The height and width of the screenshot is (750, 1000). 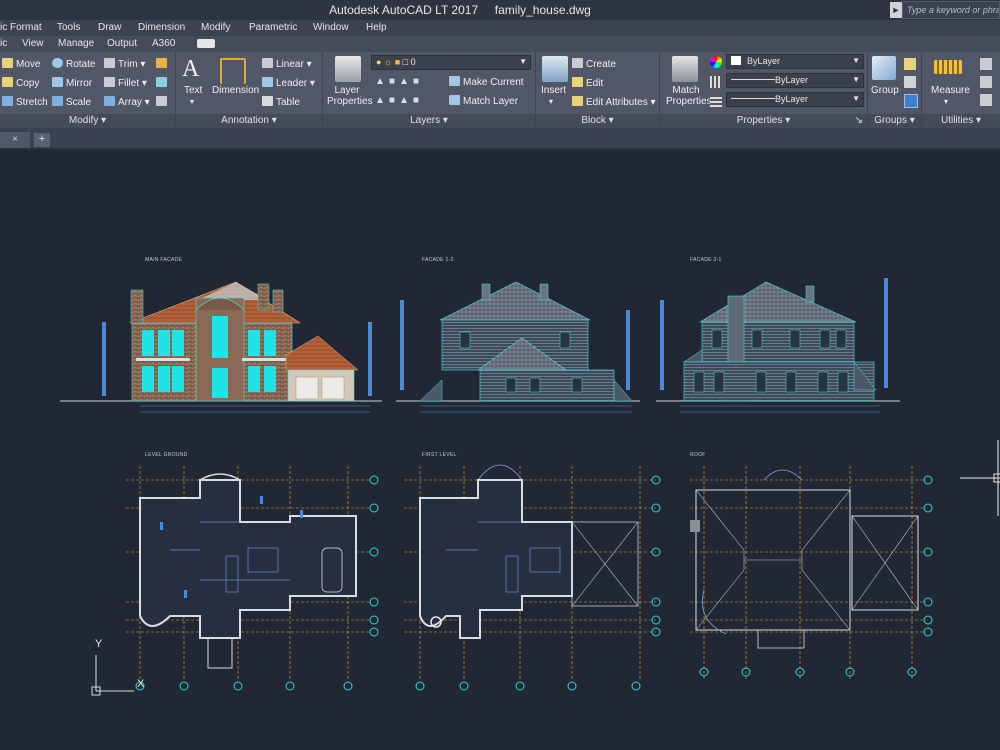 I want to click on line-sample-icon, so click(x=753, y=98).